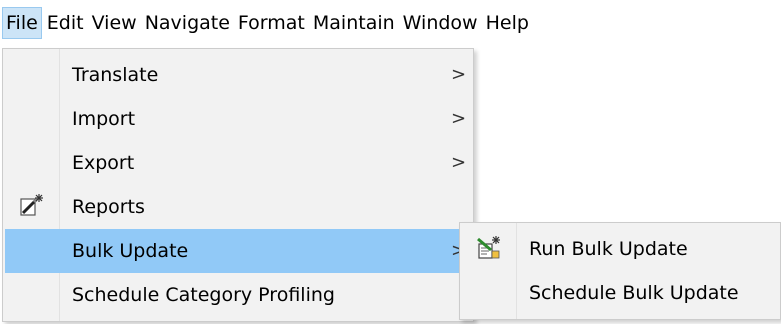 This screenshot has height=324, width=781. I want to click on menu-item-schedule-bulk-update: Schedule Bulk Update, so click(620, 293).